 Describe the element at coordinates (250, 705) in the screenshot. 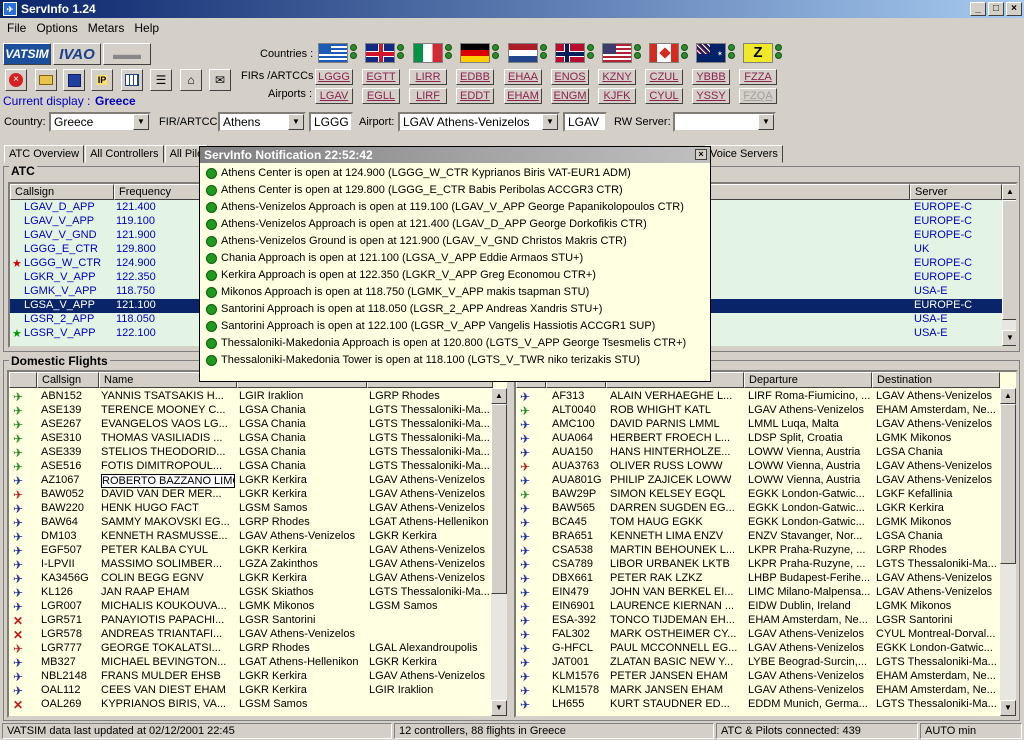

I see `domestic-flight-row: ✕ OAL269 KYPRIANOS BIRIS, VA... LGSM Samos` at that location.